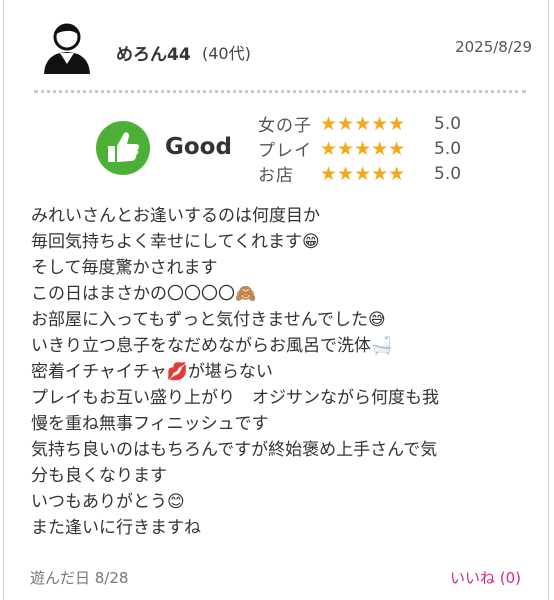 Image resolution: width=554 pixels, height=600 pixels. What do you see at coordinates (212, 346) in the screenshot?
I see `review-line: いきり立つ息子をなだめながらお風呂で洗体🛁` at bounding box center [212, 346].